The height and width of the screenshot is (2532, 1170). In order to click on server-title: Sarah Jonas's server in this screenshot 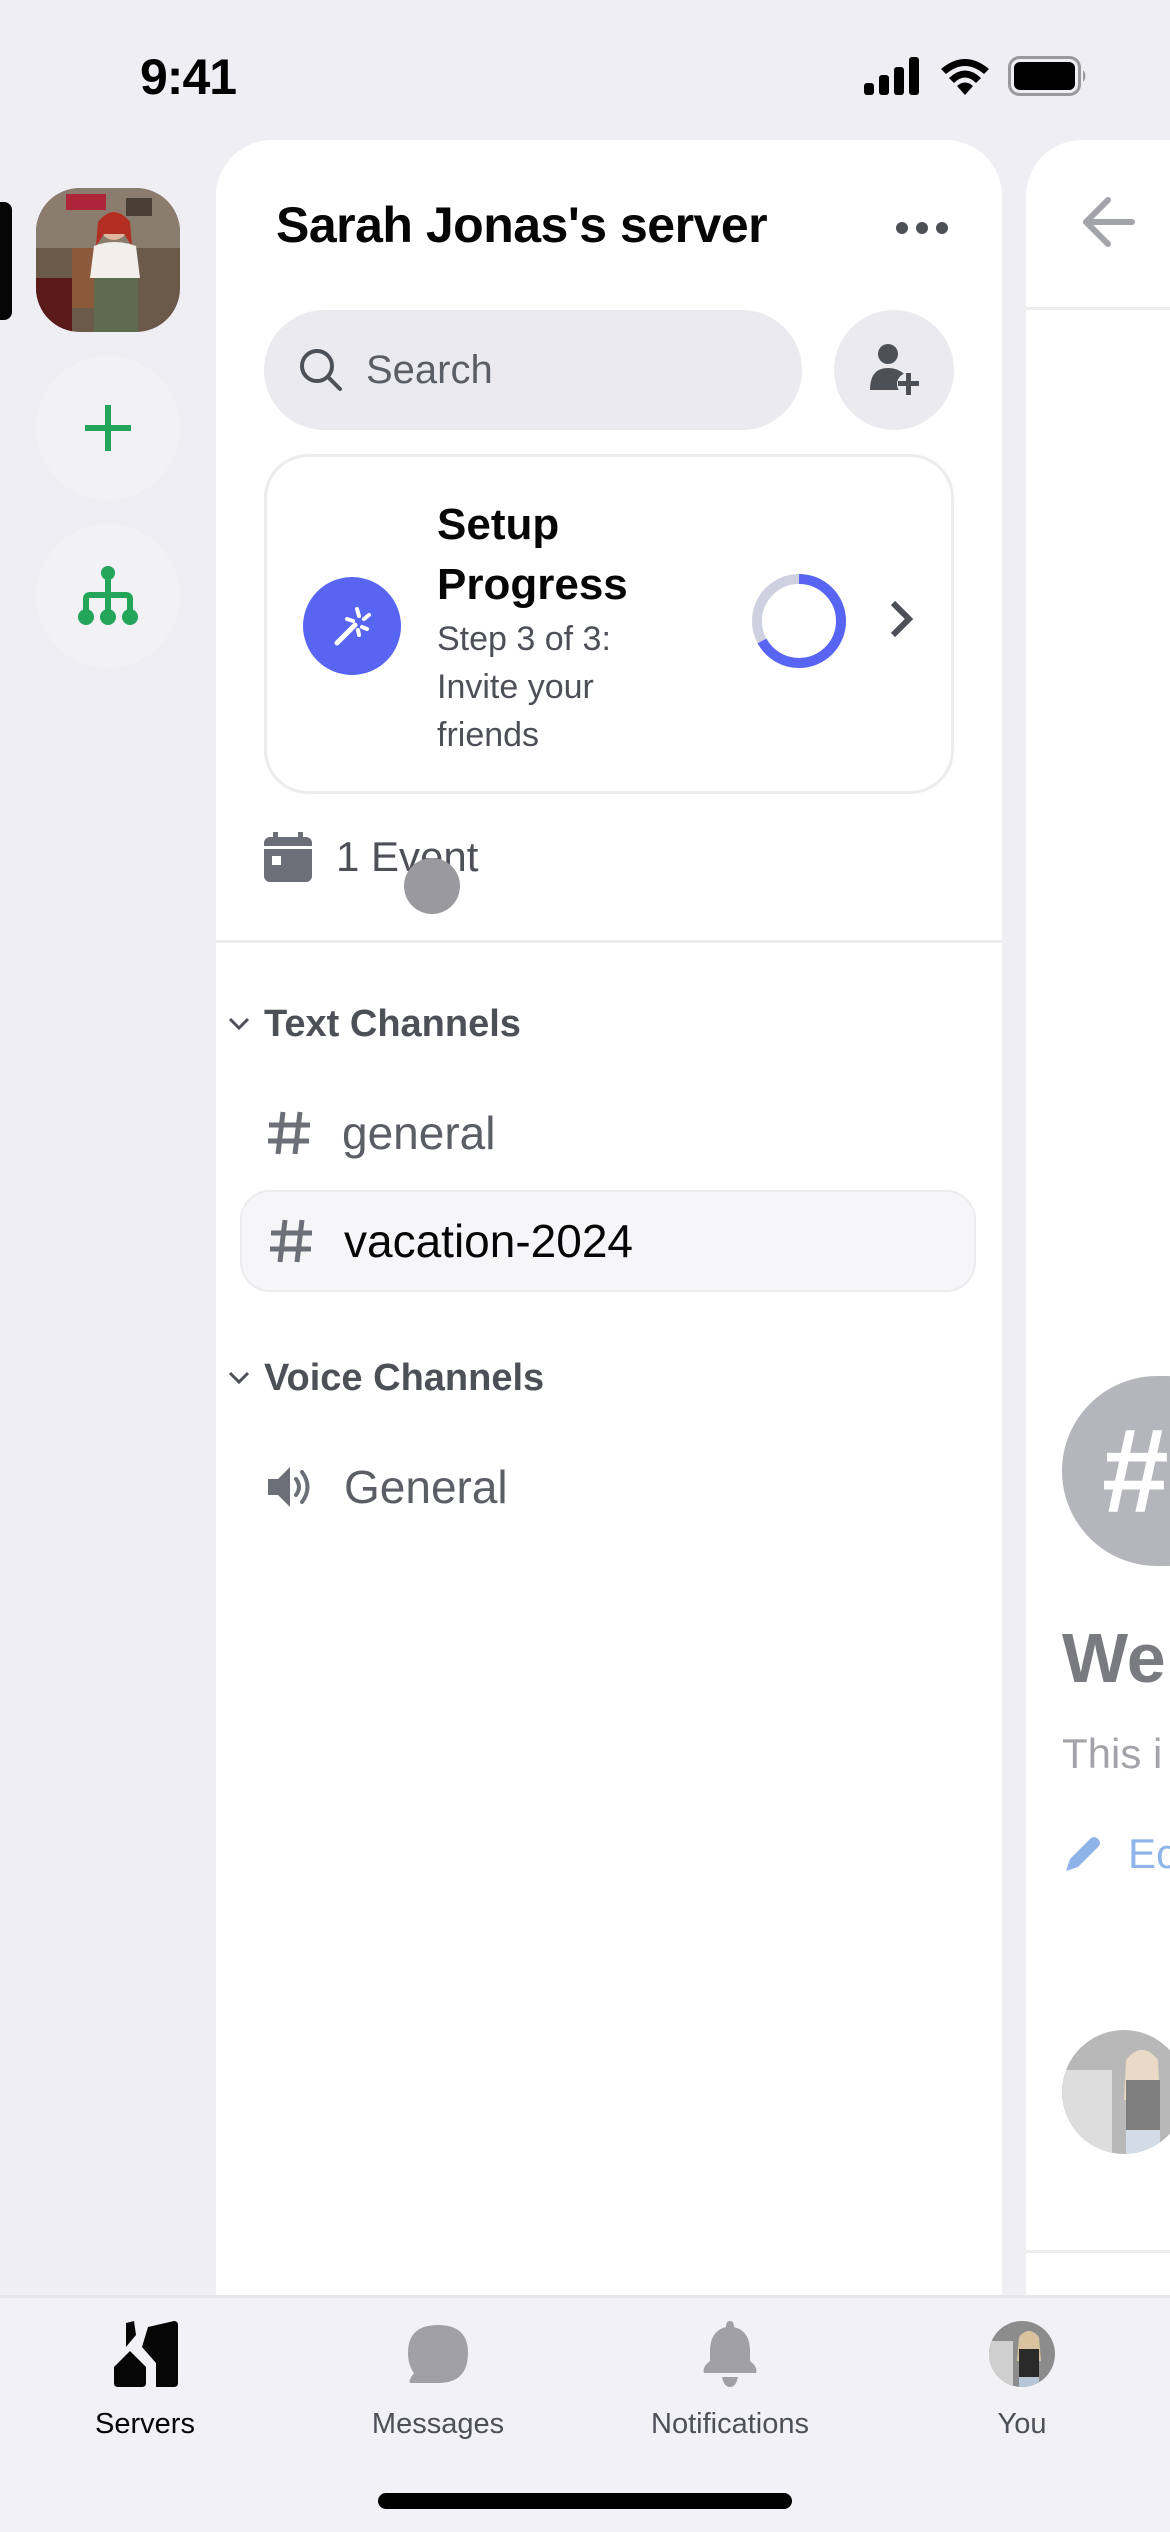, I will do `click(522, 225)`.